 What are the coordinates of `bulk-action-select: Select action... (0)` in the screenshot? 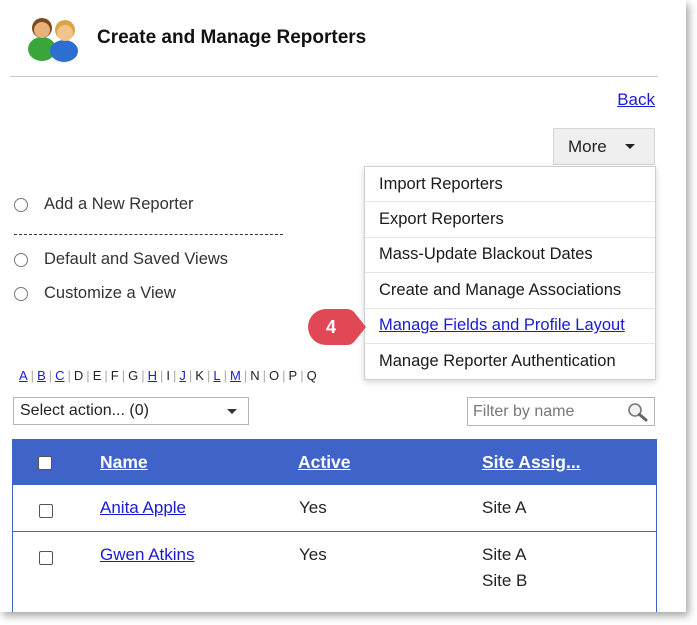 It's located at (131, 411).